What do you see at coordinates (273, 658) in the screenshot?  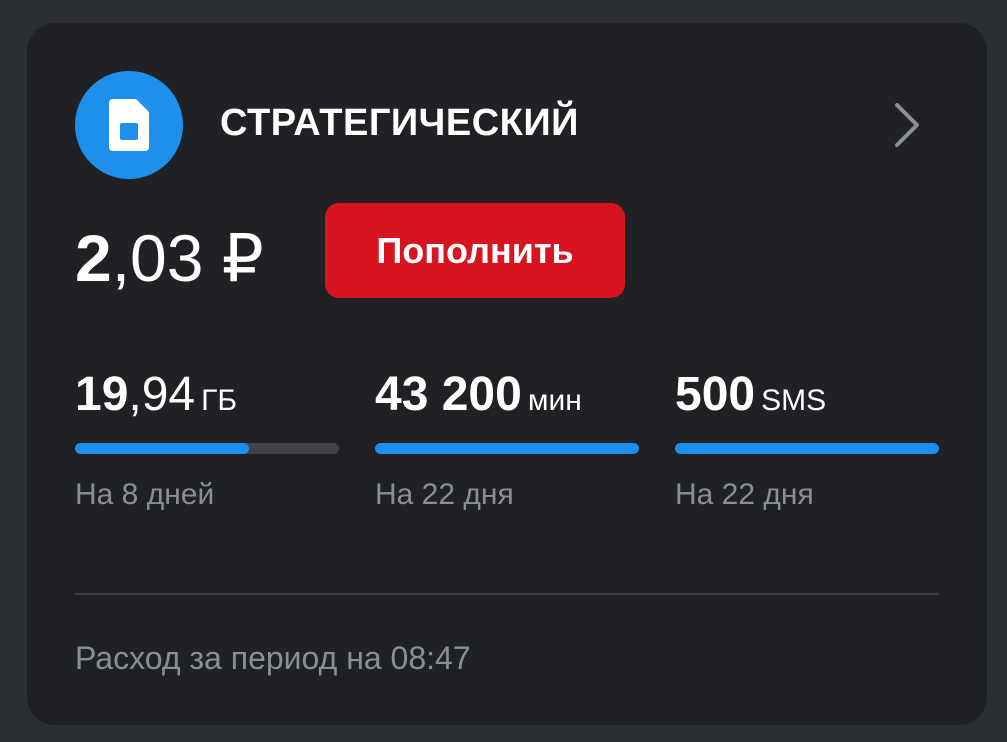 I see `usage-period-link: Расход за период на 08:47` at bounding box center [273, 658].